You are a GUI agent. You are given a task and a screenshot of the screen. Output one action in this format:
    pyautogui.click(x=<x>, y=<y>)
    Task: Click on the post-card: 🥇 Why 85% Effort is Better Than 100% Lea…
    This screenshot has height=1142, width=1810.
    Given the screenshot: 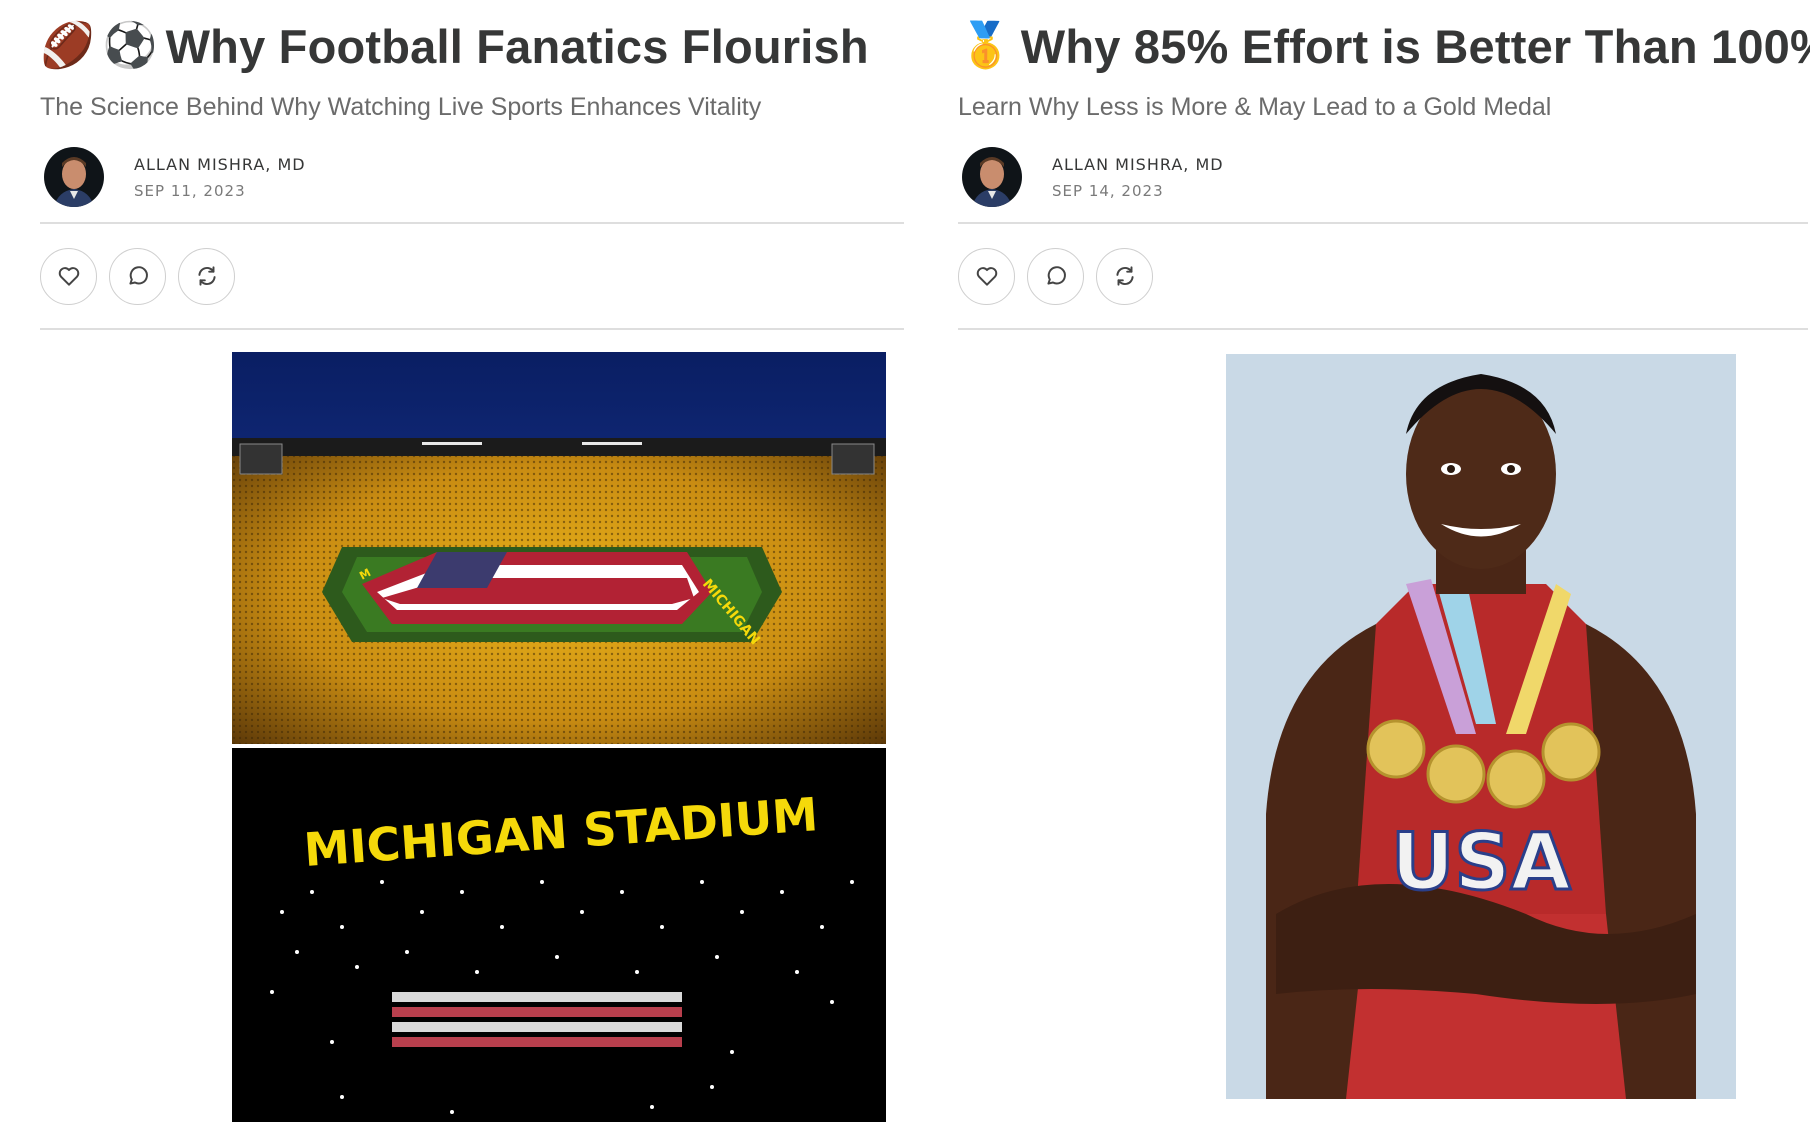 What is the action you would take?
    pyautogui.click(x=1384, y=165)
    